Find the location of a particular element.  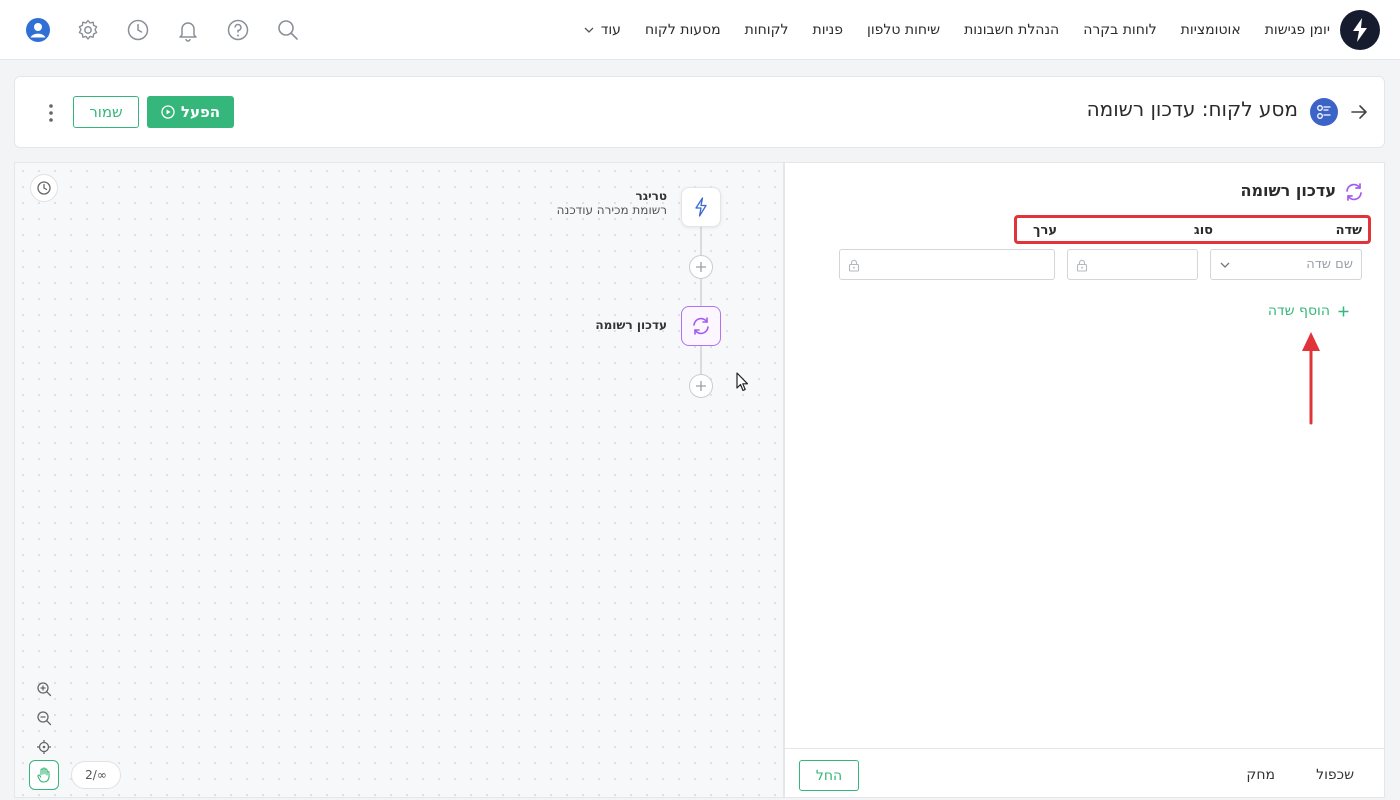

zoom-controls is located at coordinates (44, 717).